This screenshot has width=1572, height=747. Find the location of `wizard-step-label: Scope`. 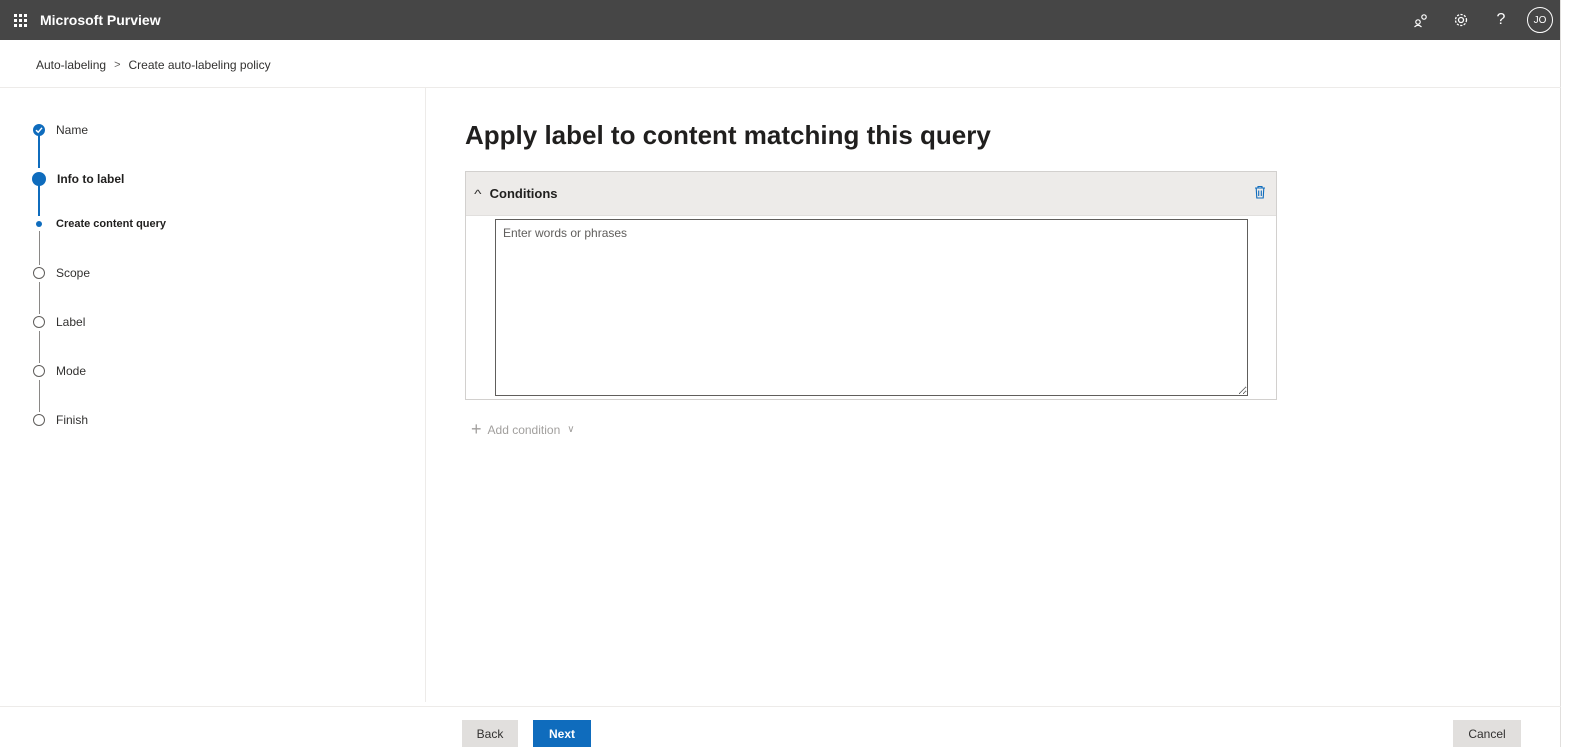

wizard-step-label: Scope is located at coordinates (73, 273).